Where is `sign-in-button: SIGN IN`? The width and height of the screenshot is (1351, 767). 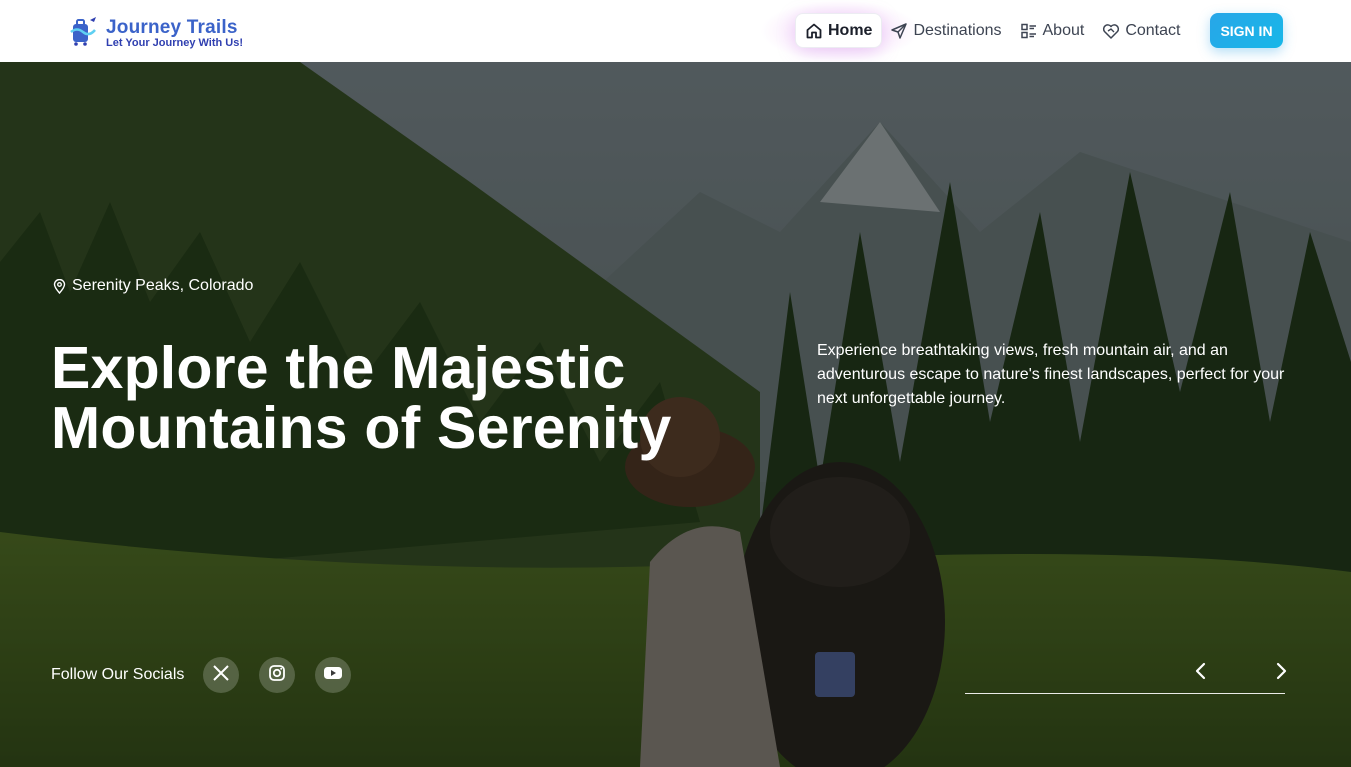 sign-in-button: SIGN IN is located at coordinates (1246, 30).